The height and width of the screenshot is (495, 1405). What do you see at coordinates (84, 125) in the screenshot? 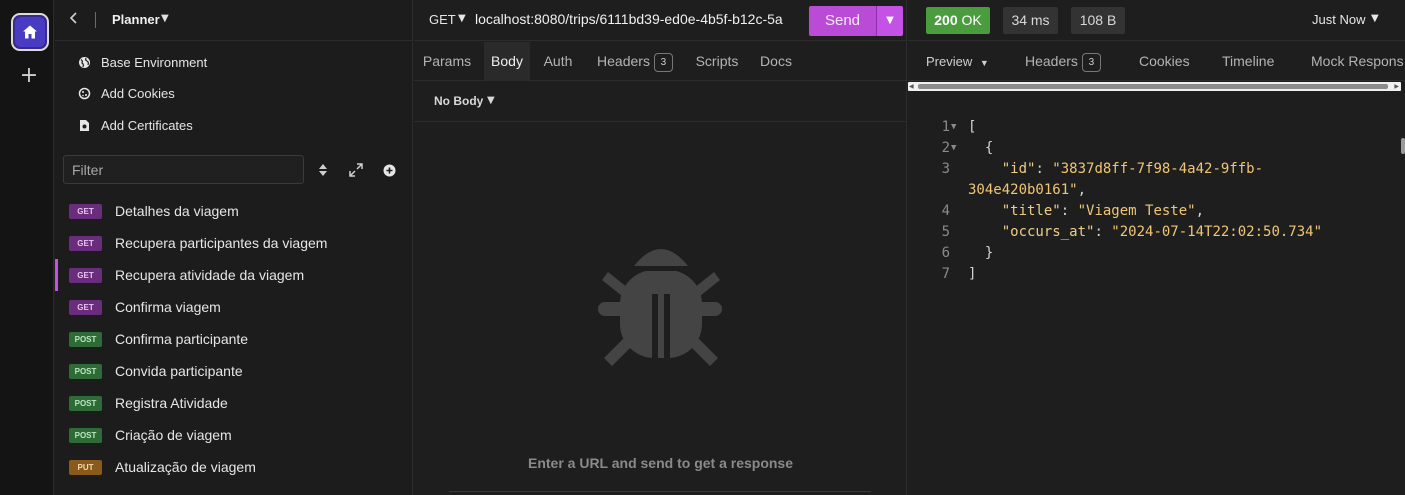
I see `certificate-icon` at bounding box center [84, 125].